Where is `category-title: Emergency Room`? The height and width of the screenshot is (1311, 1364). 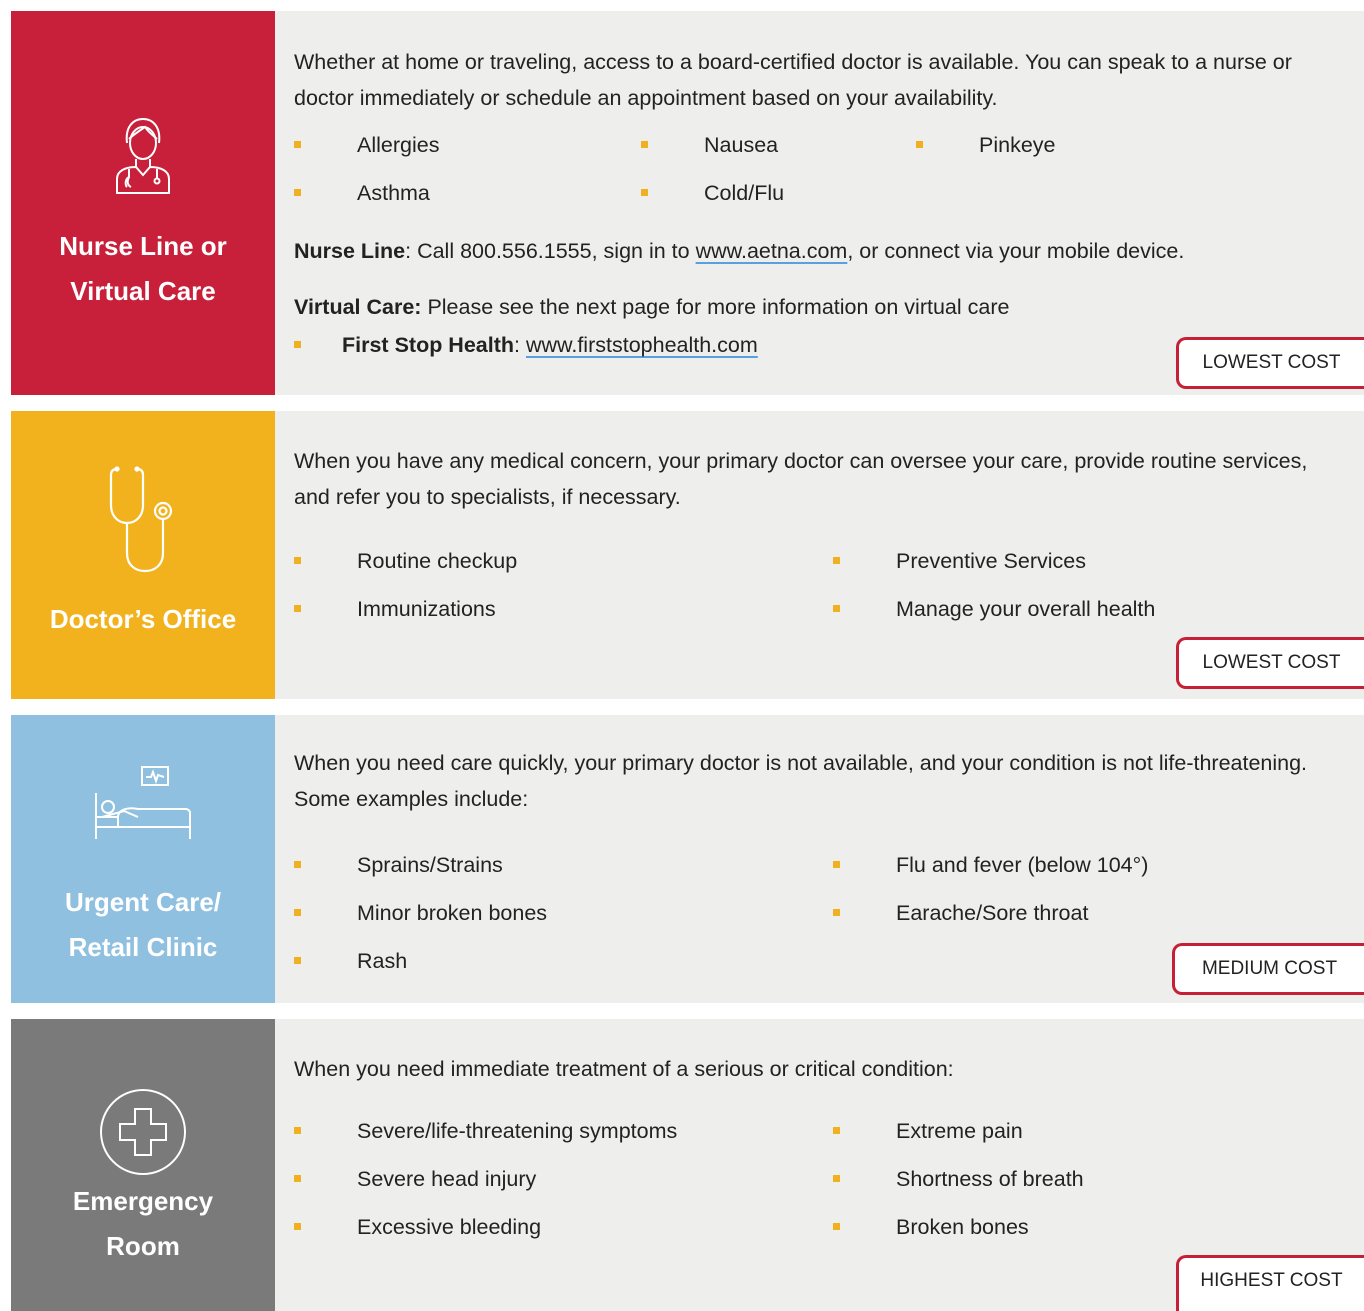
category-title: Emergency Room is located at coordinates (143, 1223).